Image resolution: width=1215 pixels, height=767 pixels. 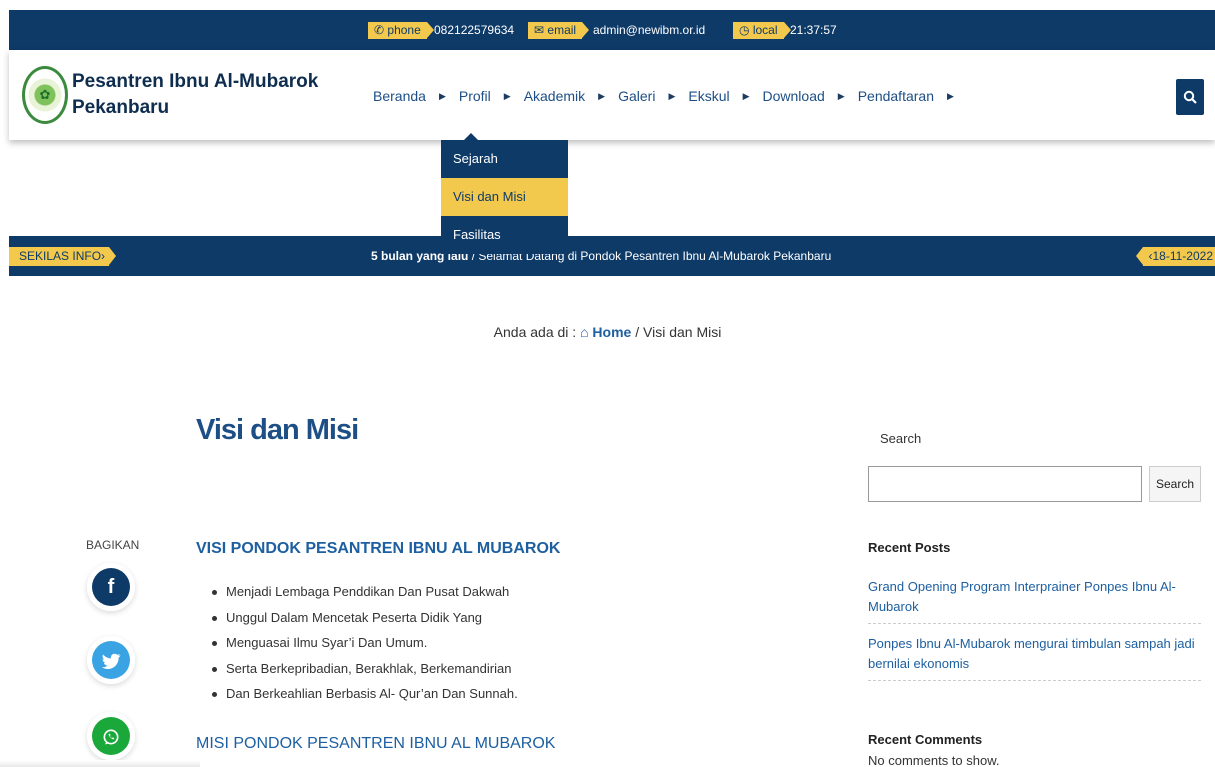 I want to click on breadcrumb: Anda ada di : ⌂ Home / Visi dan Misi, so click(x=607, y=332).